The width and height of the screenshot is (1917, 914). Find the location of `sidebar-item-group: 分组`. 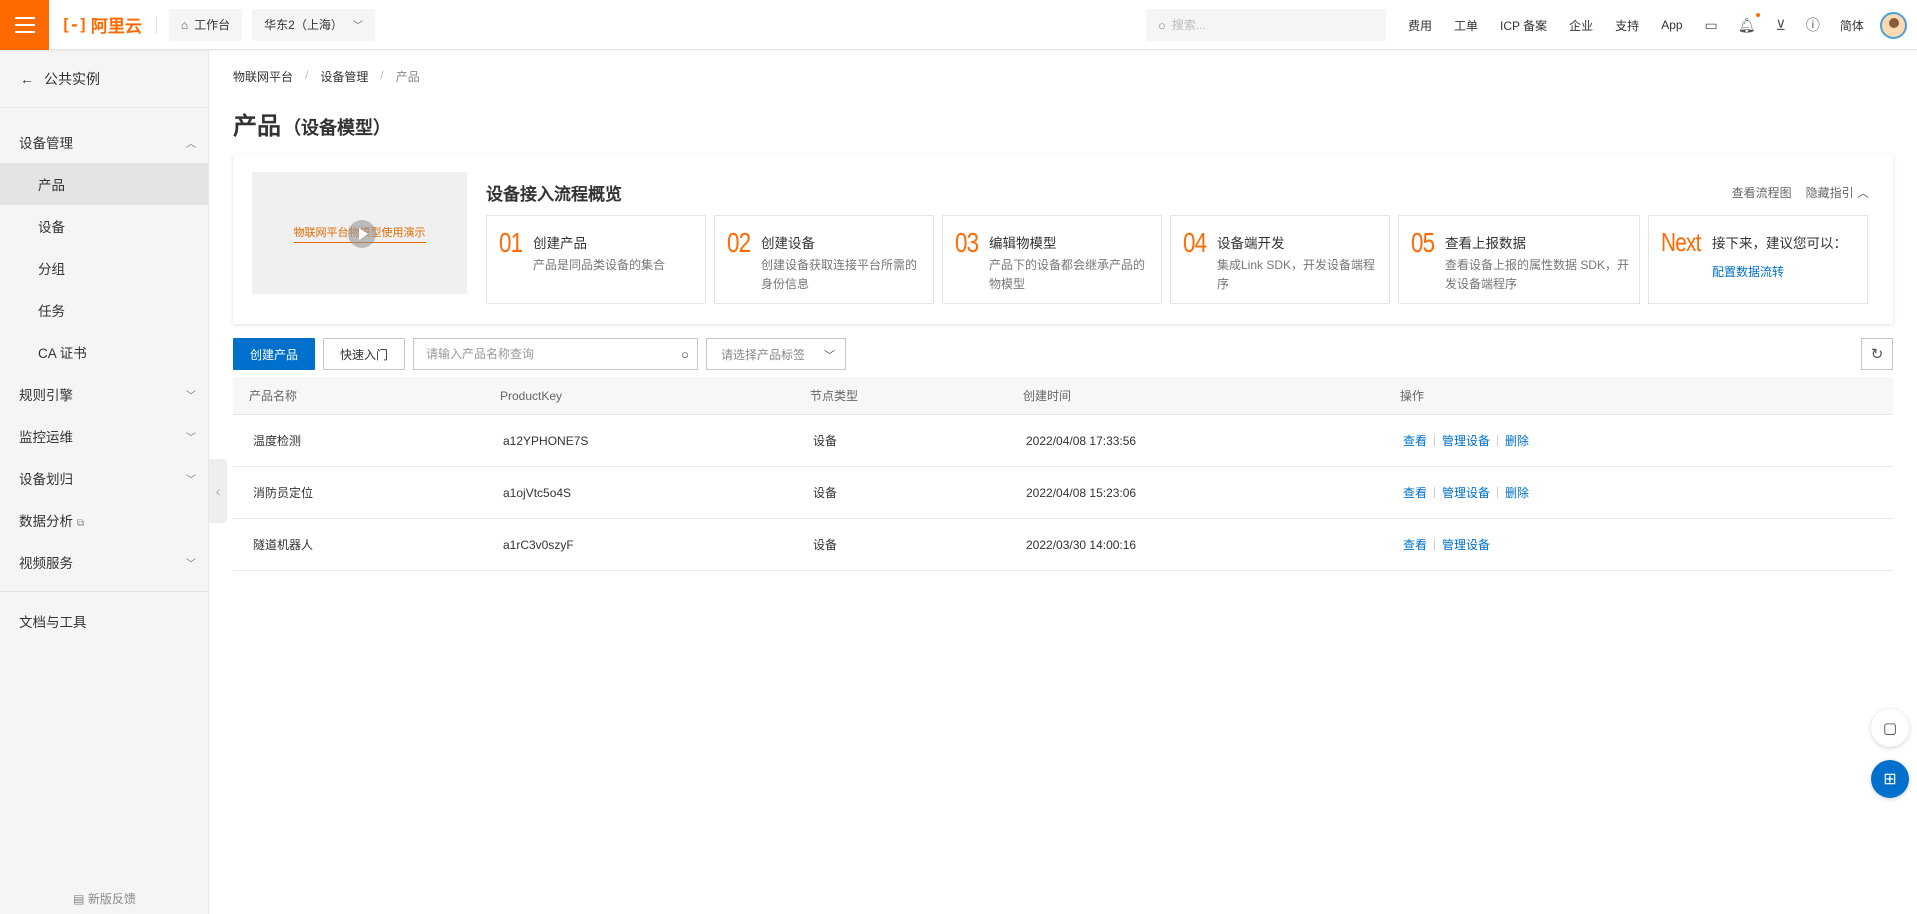

sidebar-item-group: 分组 is located at coordinates (104, 268).